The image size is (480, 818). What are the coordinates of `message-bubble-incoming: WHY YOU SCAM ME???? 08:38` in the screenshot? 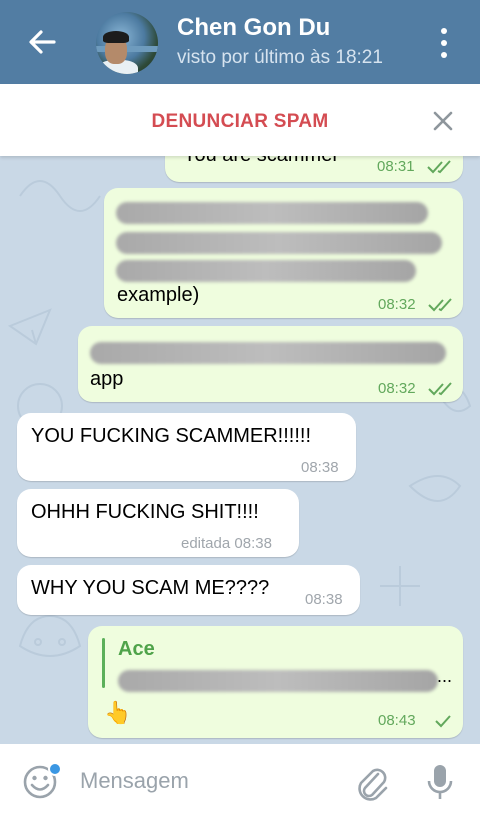 It's located at (188, 590).